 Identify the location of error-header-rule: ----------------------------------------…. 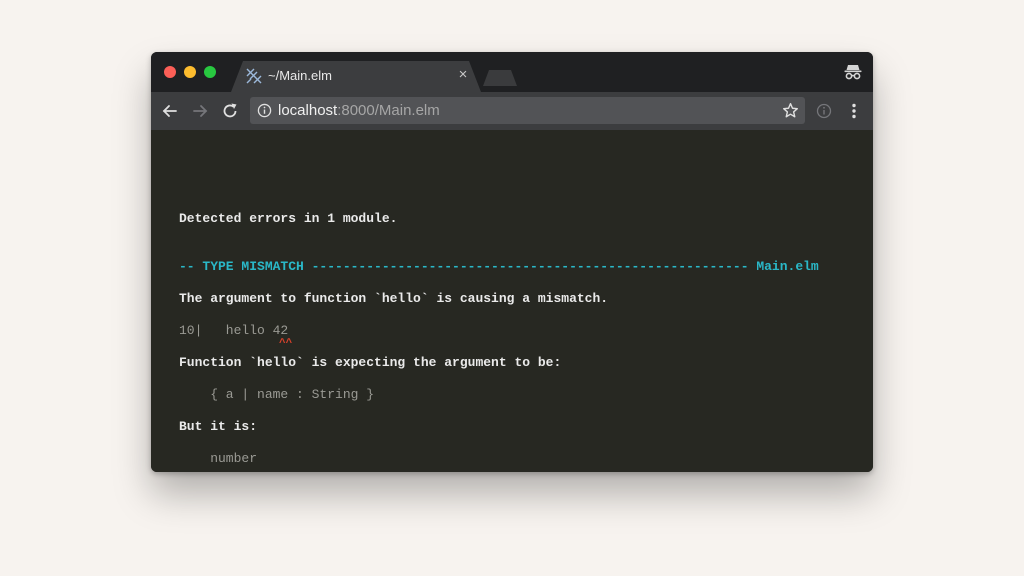
(534, 266).